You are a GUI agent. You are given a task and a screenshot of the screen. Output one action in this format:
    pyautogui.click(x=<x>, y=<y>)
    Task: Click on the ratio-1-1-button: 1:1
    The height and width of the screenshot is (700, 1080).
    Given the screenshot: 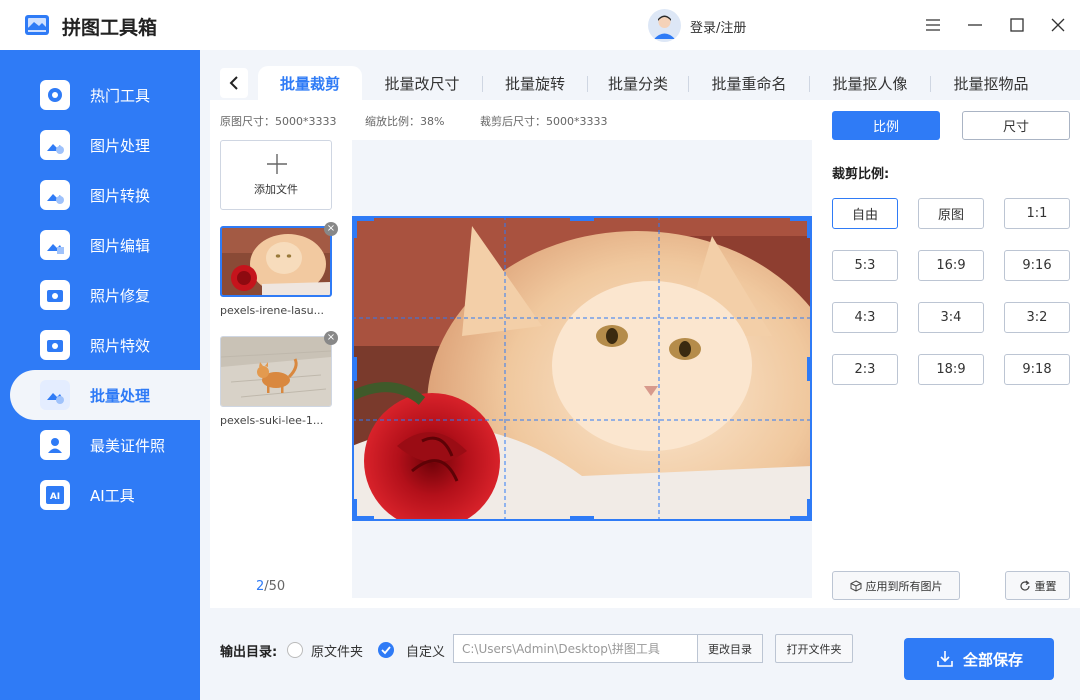 What is the action you would take?
    pyautogui.click(x=1037, y=213)
    